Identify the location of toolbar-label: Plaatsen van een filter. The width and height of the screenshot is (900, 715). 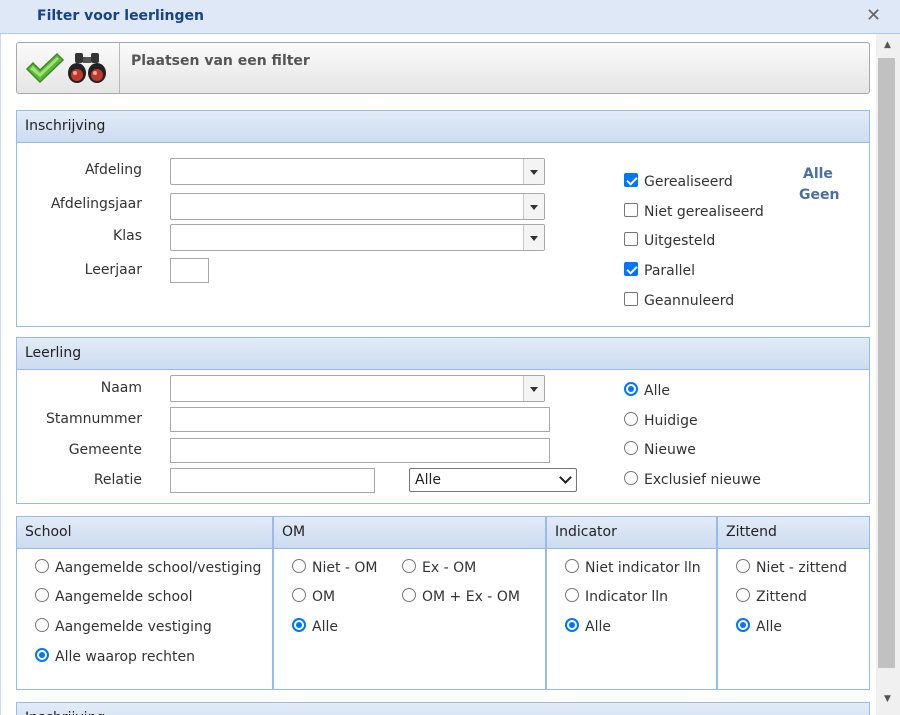
(220, 61).